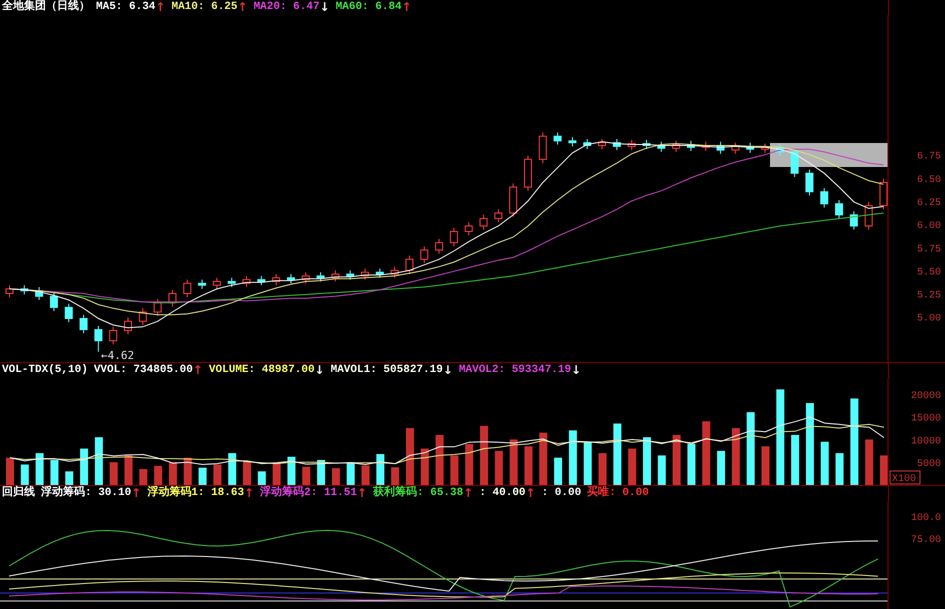 This screenshot has height=609, width=945. What do you see at coordinates (126, 7) in the screenshot?
I see `indicator-readout: MA5: 6.34` at bounding box center [126, 7].